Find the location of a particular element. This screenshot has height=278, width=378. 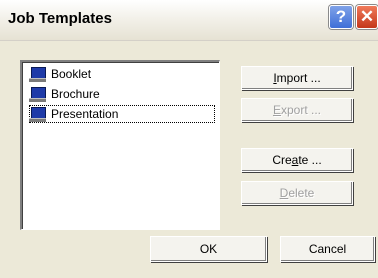

close-icon: ✕ is located at coordinates (367, 16).